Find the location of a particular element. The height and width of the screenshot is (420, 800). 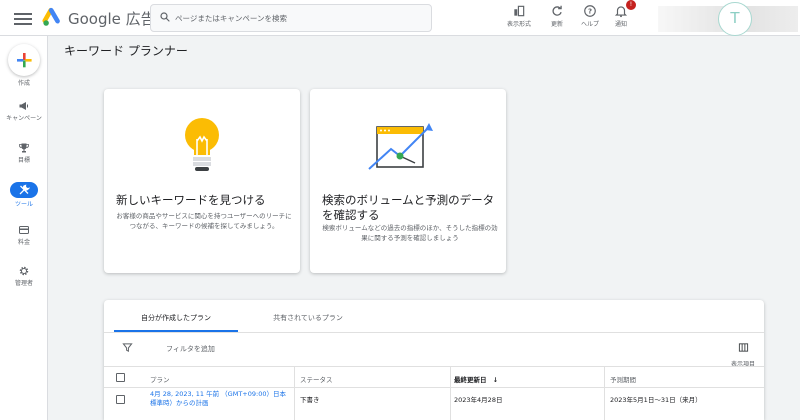

plus-icon is located at coordinates (24, 60).